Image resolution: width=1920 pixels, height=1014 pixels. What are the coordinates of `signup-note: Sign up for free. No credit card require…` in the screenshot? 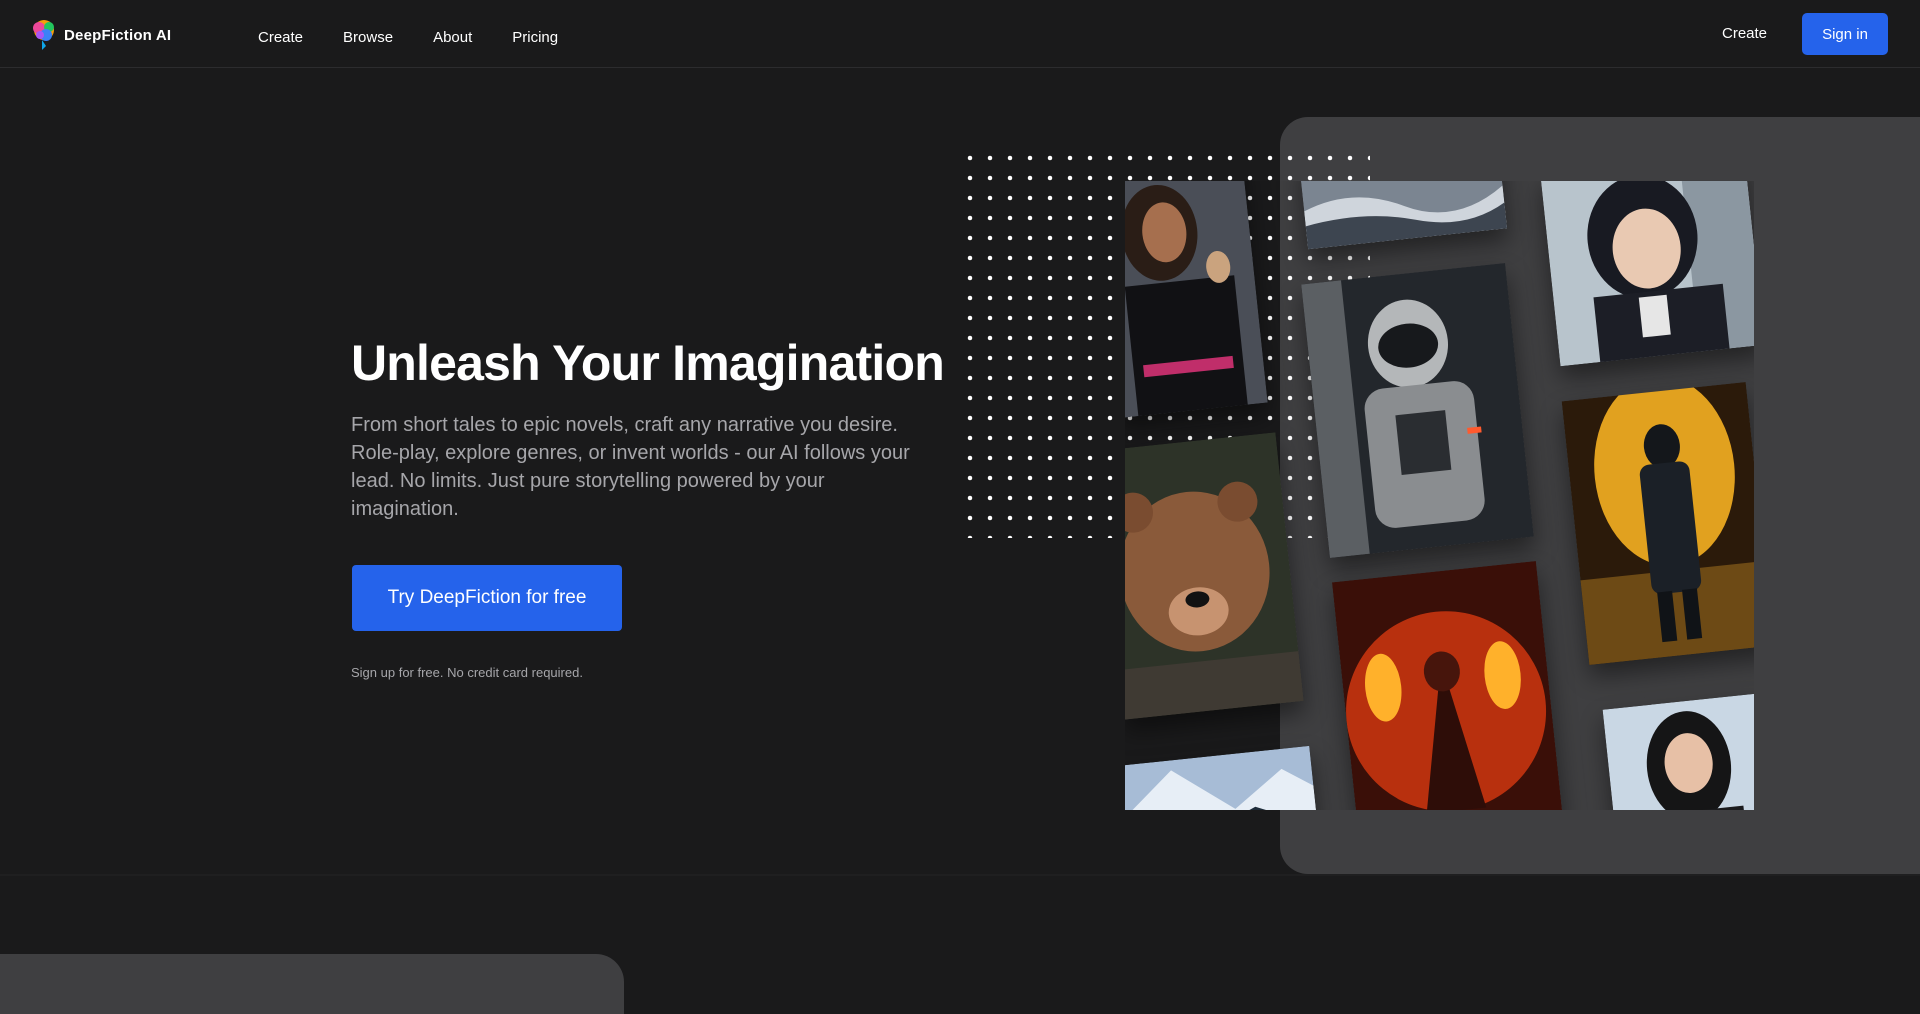 It's located at (467, 672).